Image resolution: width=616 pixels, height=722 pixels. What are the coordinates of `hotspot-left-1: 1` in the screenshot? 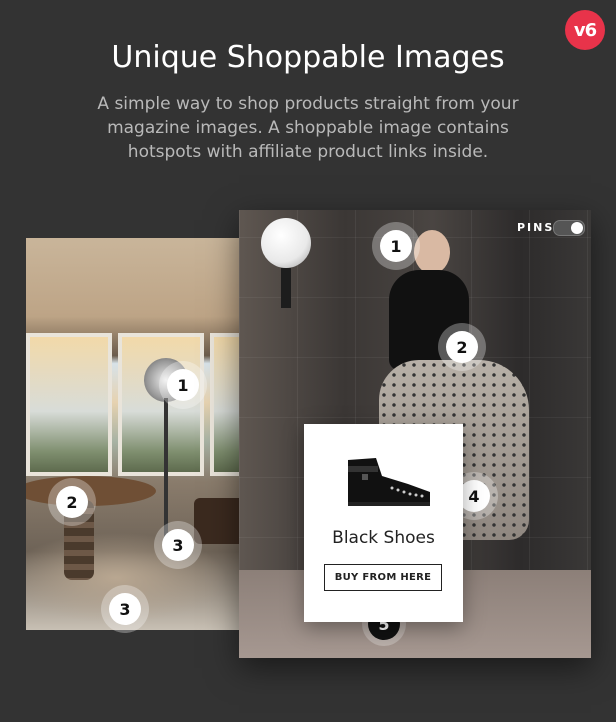 It's located at (183, 385).